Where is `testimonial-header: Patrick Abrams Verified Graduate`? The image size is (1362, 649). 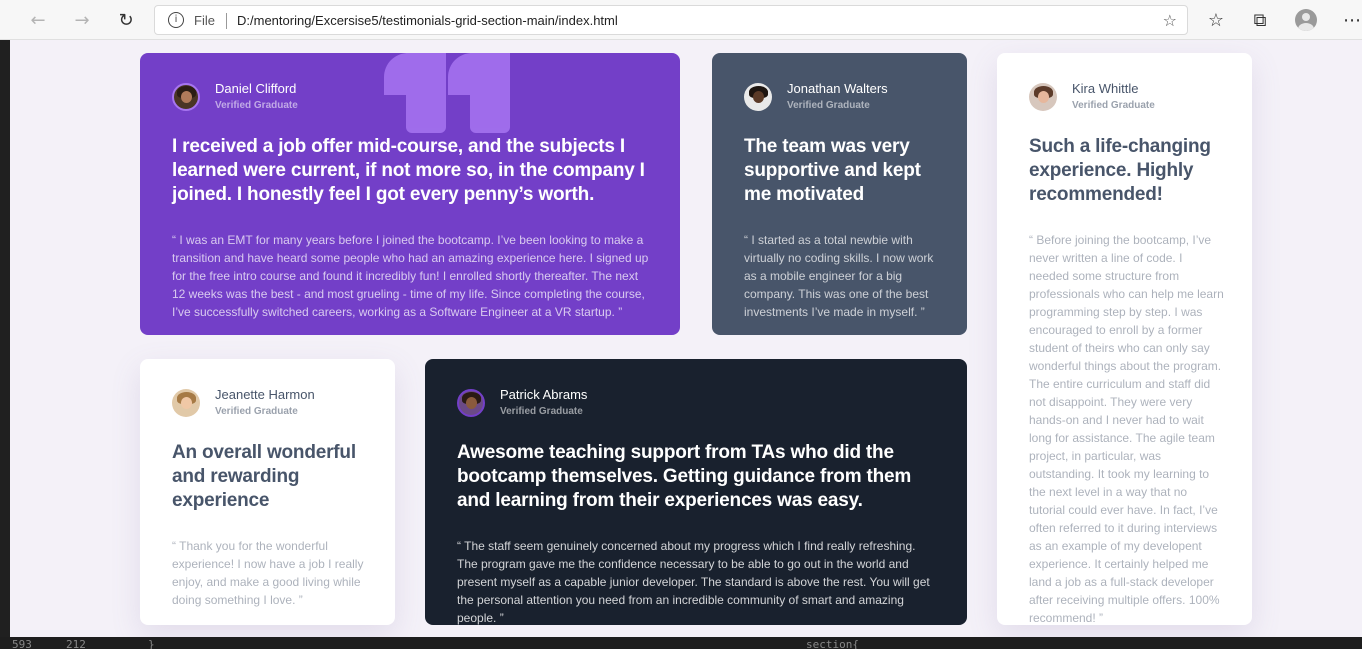
testimonial-header: Patrick Abrams Verified Graduate is located at coordinates (522, 403).